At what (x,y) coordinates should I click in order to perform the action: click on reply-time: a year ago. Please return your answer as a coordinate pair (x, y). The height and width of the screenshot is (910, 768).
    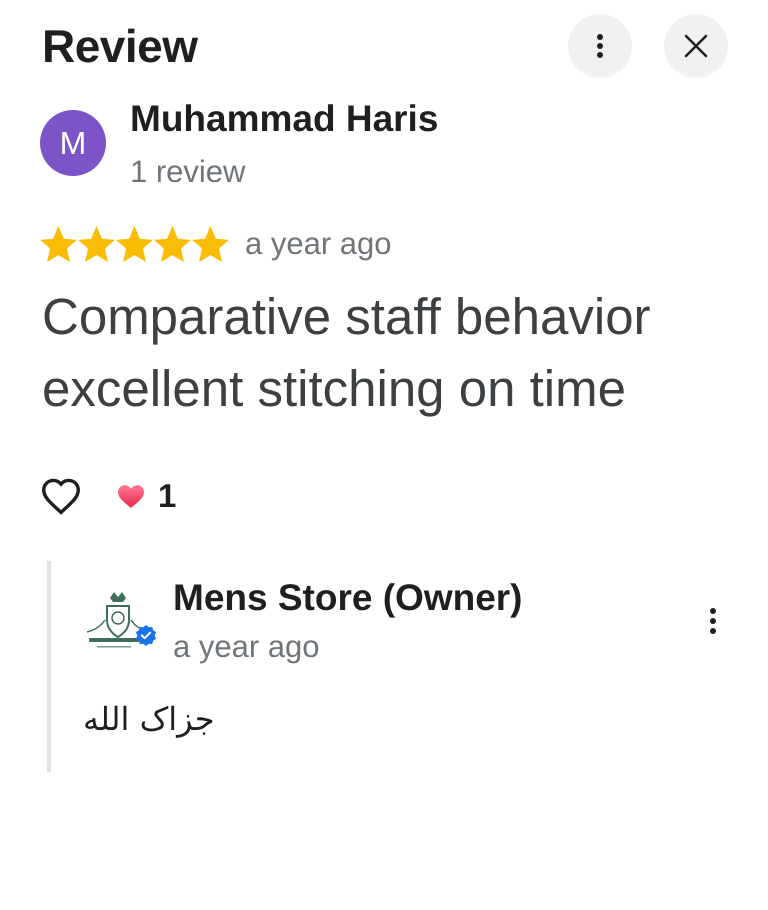
    Looking at the image, I should click on (246, 647).